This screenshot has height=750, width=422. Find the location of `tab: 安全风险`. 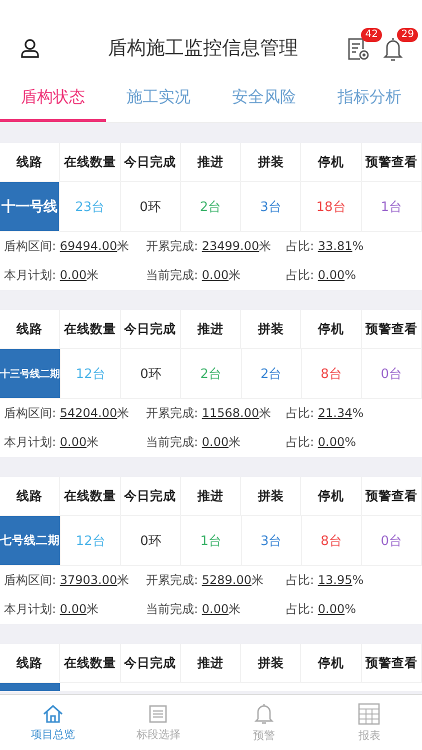

tab: 安全风险 is located at coordinates (263, 98).